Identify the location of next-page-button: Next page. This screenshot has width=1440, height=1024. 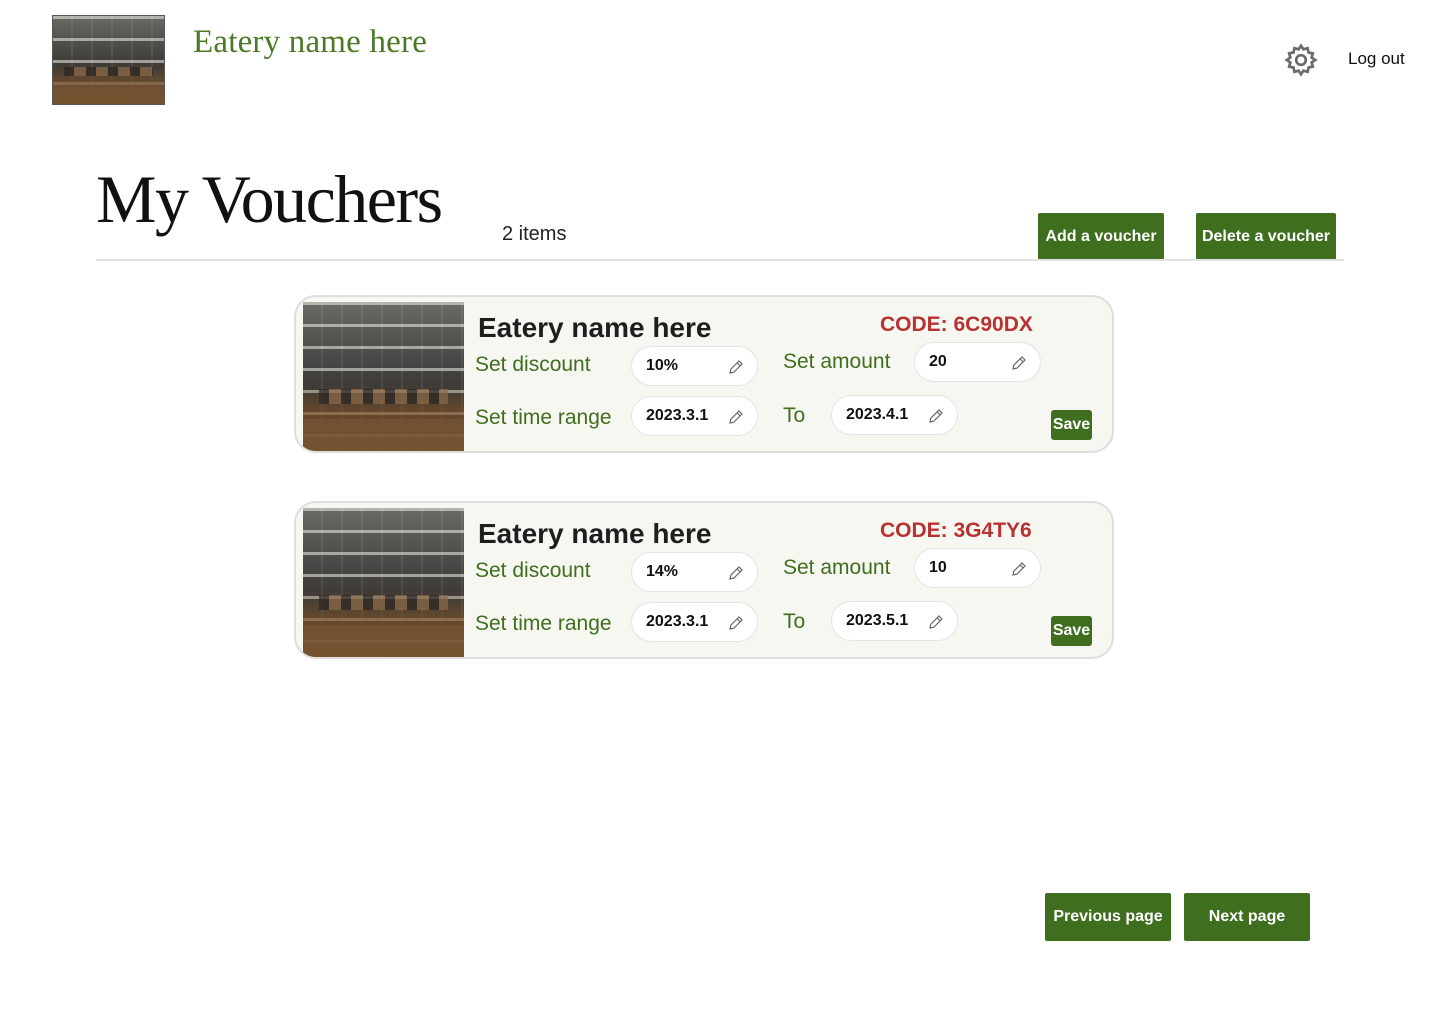
(1247, 917).